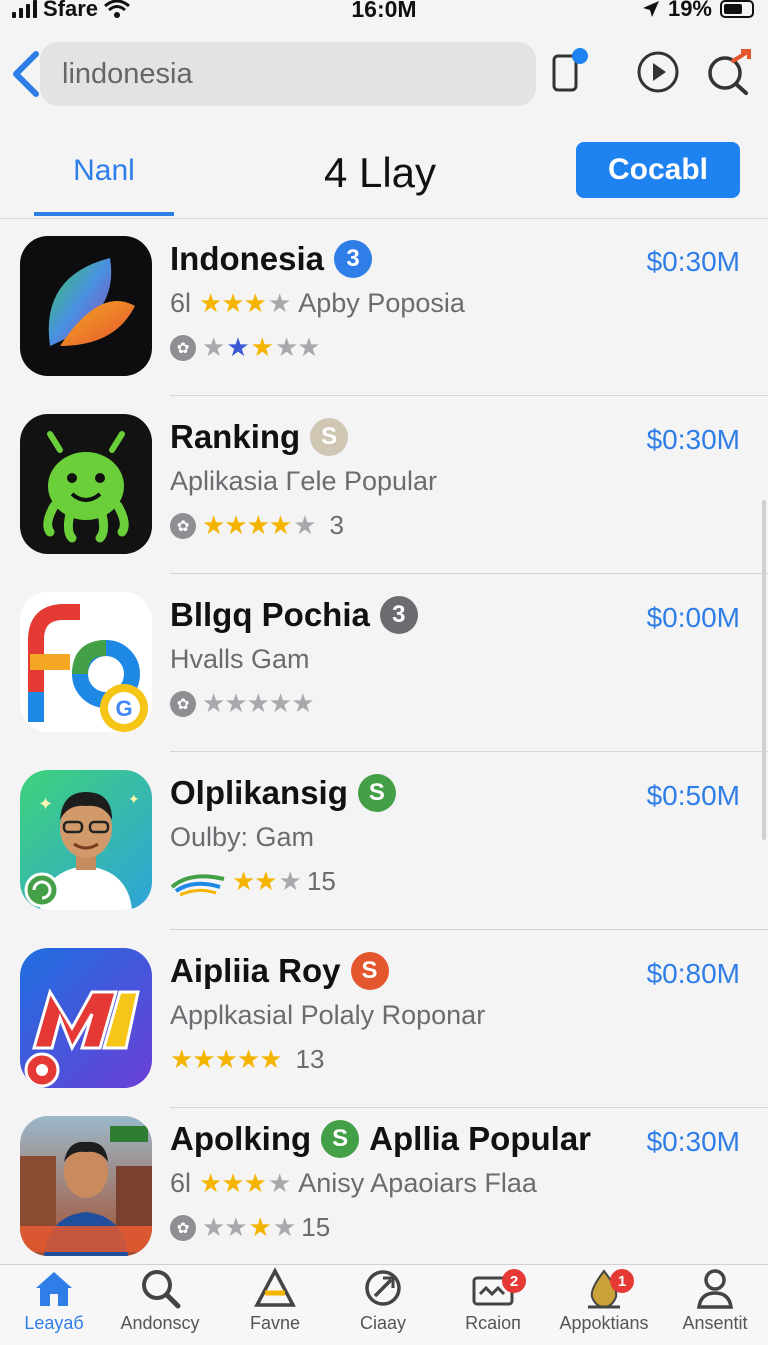  I want to click on notification-badge: 2, so click(514, 1281).